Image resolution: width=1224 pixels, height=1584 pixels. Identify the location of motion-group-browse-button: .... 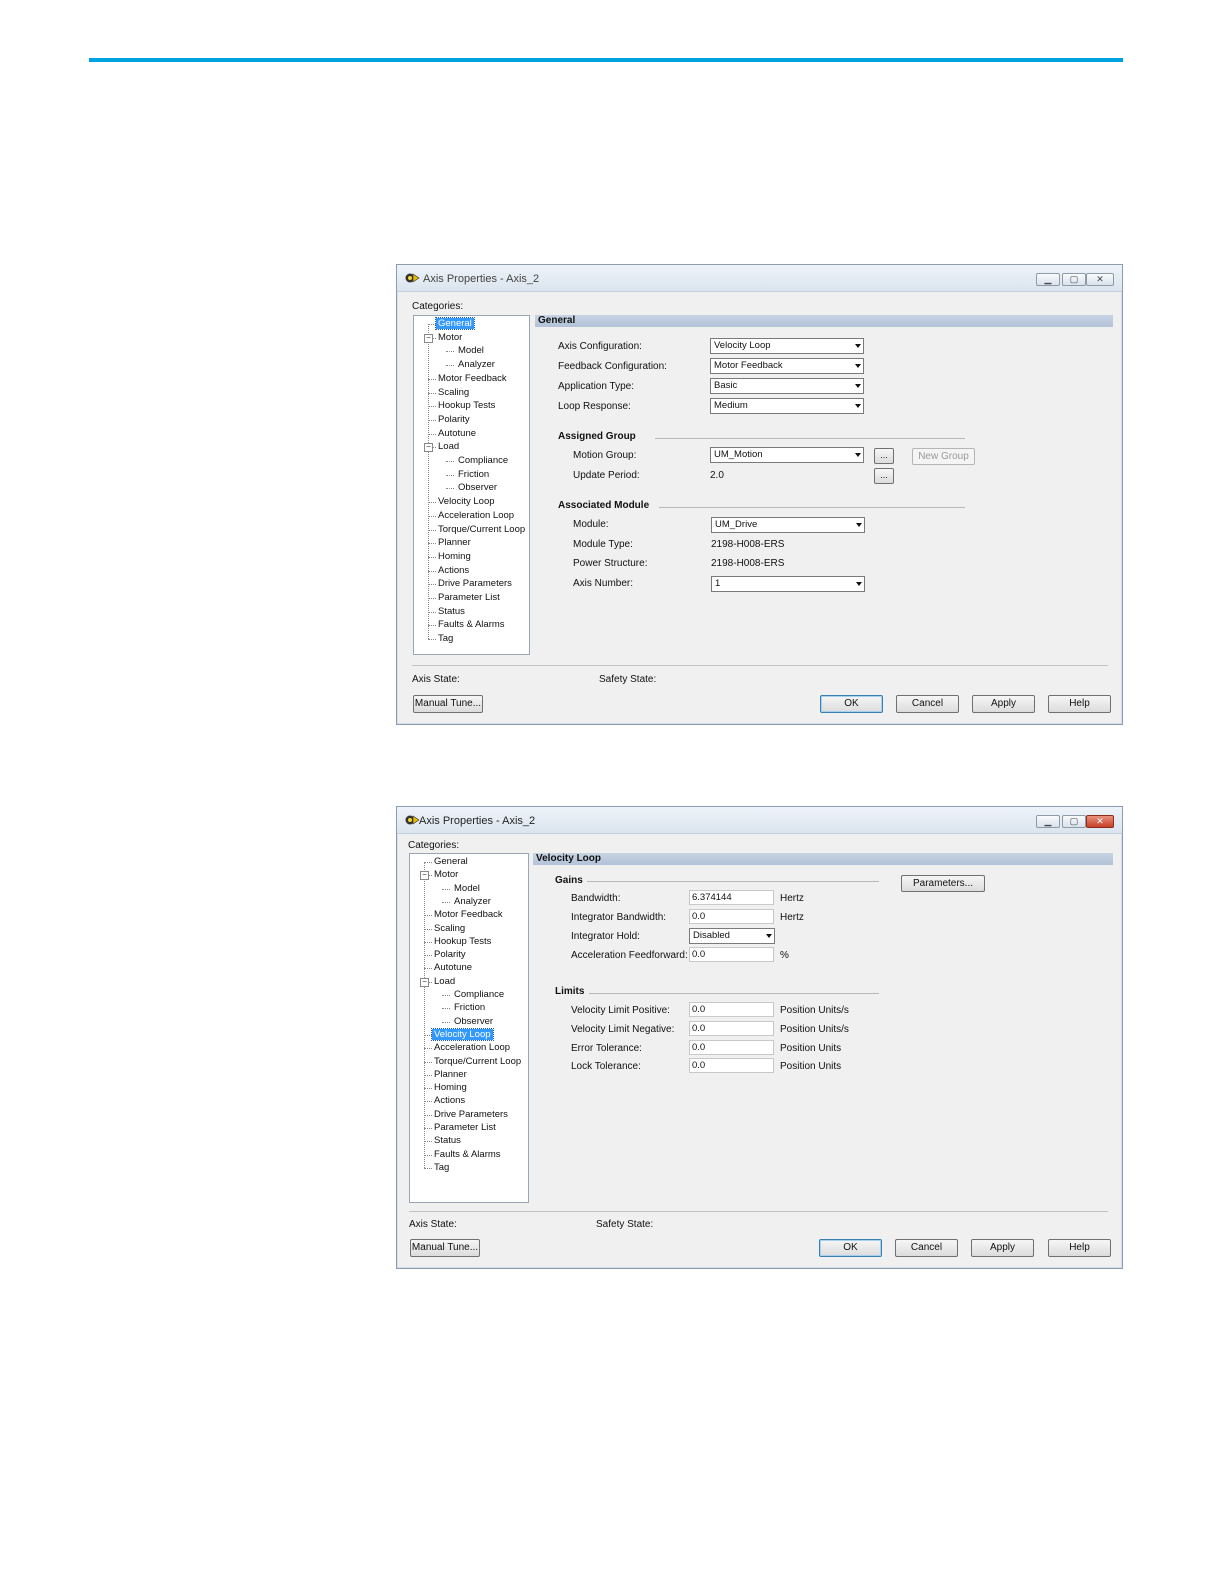
(884, 456).